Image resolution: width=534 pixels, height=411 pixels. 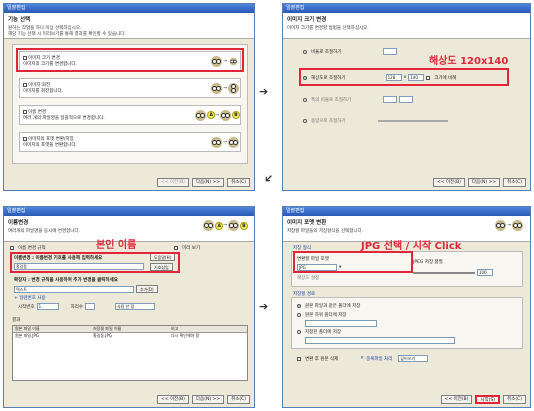 I want to click on column-header: 비고, so click(x=208, y=329).